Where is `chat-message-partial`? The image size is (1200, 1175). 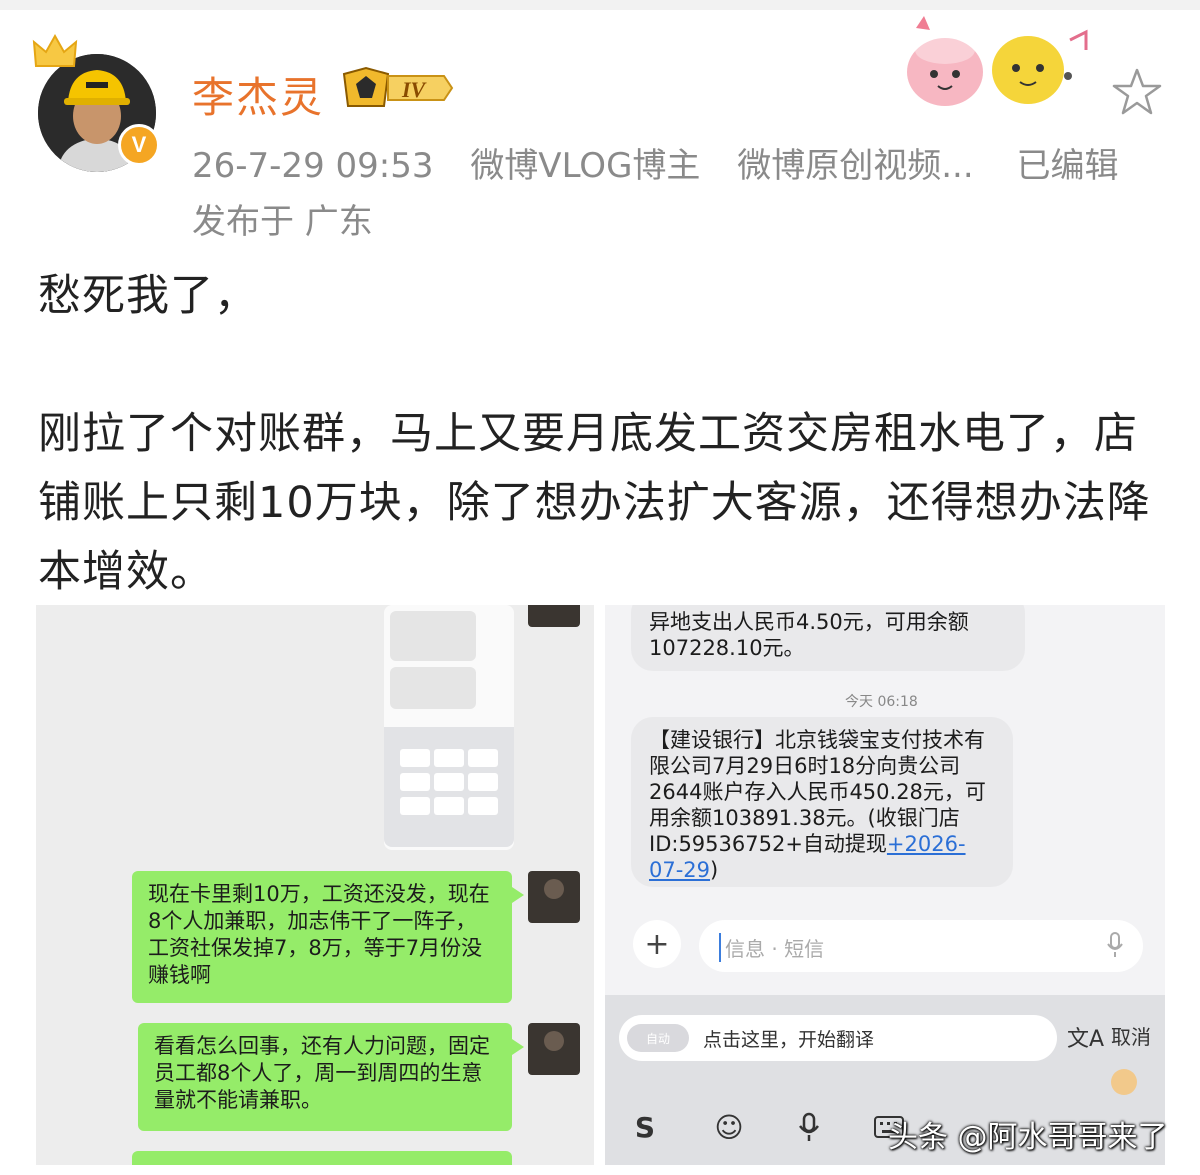 chat-message-partial is located at coordinates (322, 1158).